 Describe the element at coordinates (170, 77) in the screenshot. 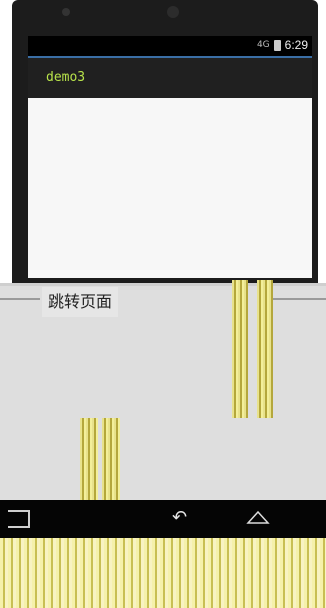

I see `action-bar: demo3` at that location.